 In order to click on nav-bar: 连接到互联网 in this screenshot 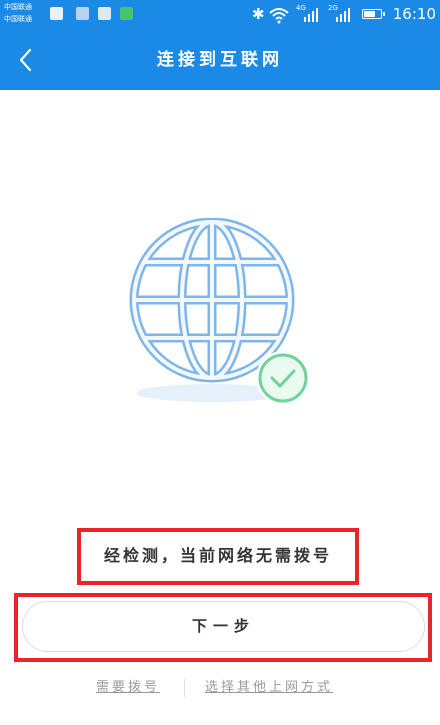, I will do `click(220, 60)`.